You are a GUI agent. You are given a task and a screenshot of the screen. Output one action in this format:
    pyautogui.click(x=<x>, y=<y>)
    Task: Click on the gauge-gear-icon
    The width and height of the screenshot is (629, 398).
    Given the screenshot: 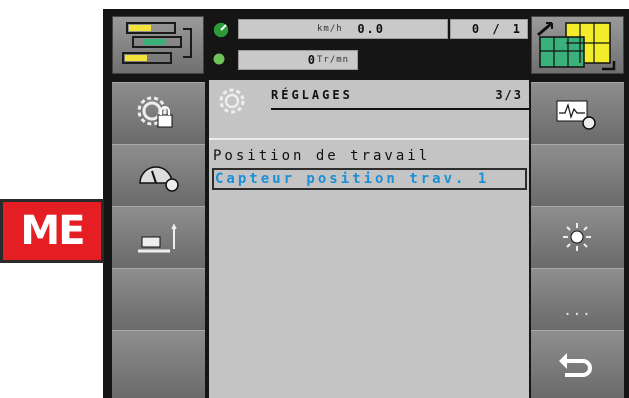 What is the action you would take?
    pyautogui.click(x=159, y=179)
    